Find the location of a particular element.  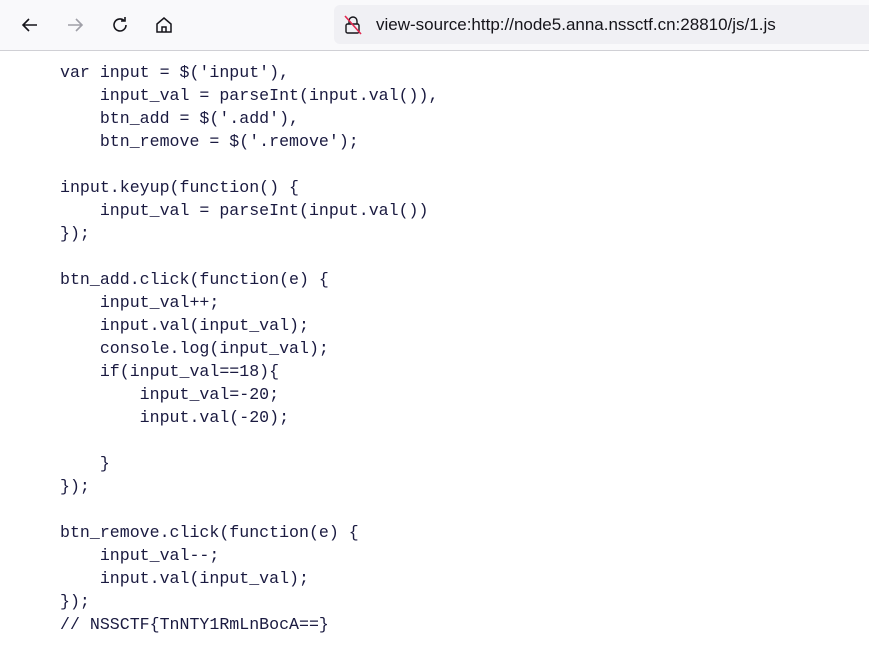

home-button is located at coordinates (164, 25).